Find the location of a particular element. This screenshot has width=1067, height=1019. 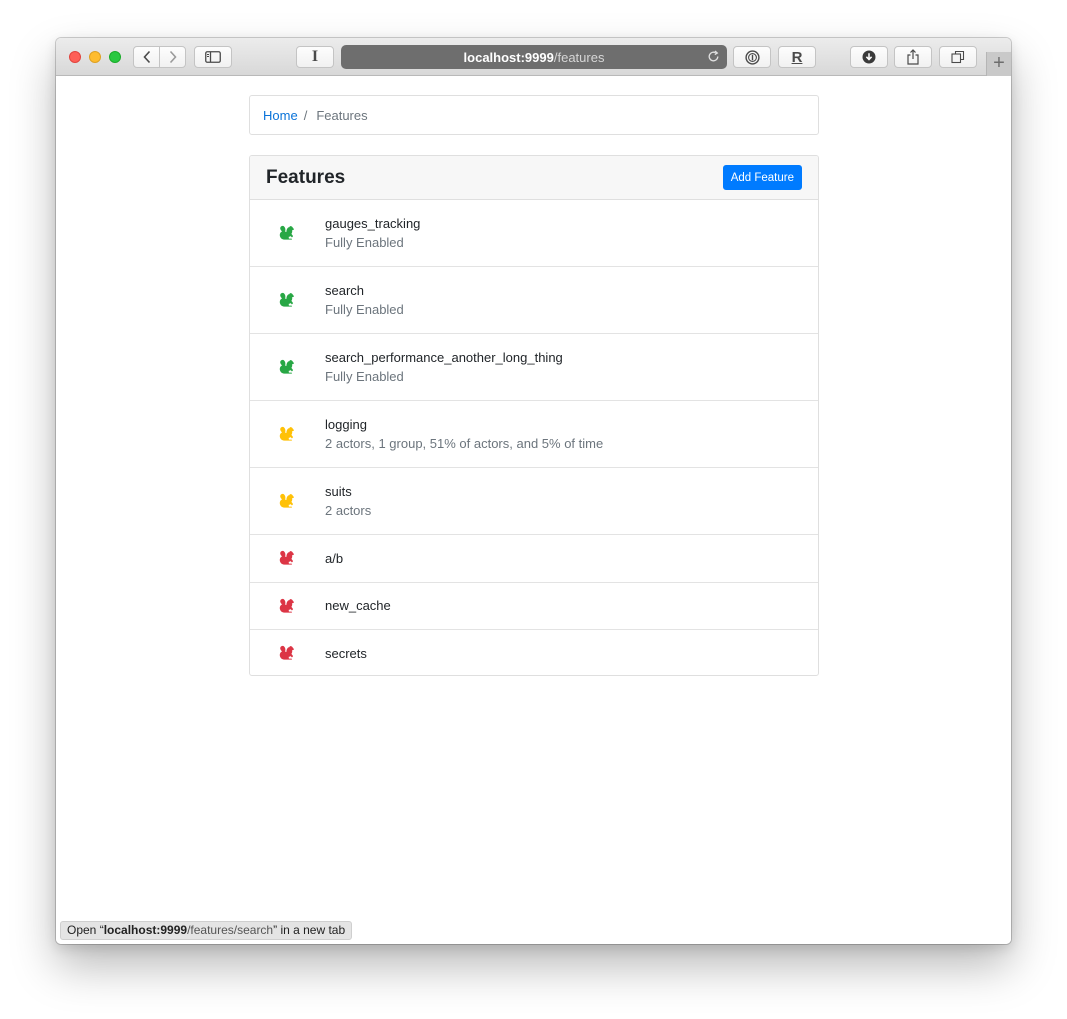

feature-text: suits 2 actors is located at coordinates (348, 501).